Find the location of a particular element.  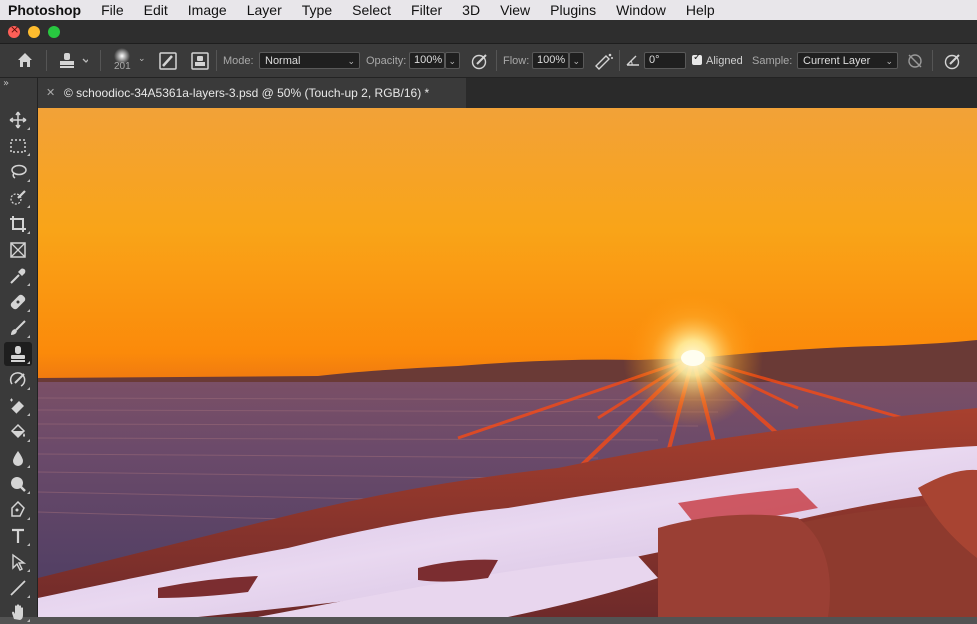

frame-tool is located at coordinates (18, 250).